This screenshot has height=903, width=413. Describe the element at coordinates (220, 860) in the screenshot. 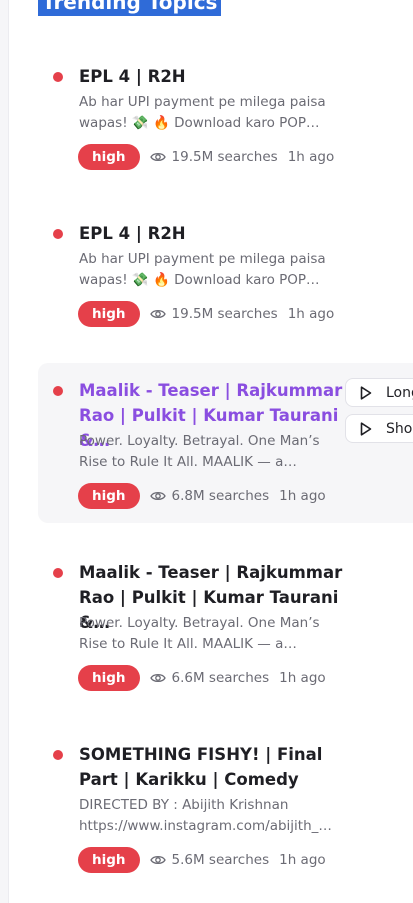

I see `search-count: 5.6M searches` at that location.